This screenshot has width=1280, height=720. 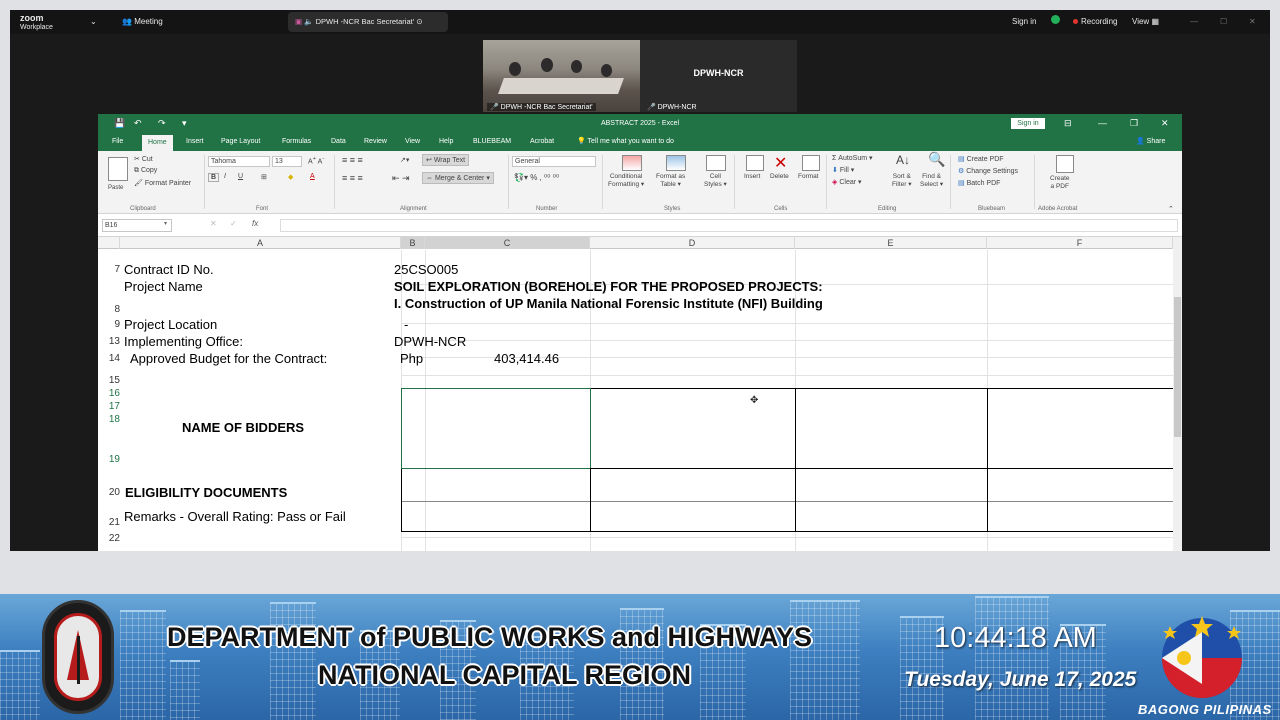 What do you see at coordinates (526, 359) in the screenshot?
I see `abc-amount: 403,414.46` at bounding box center [526, 359].